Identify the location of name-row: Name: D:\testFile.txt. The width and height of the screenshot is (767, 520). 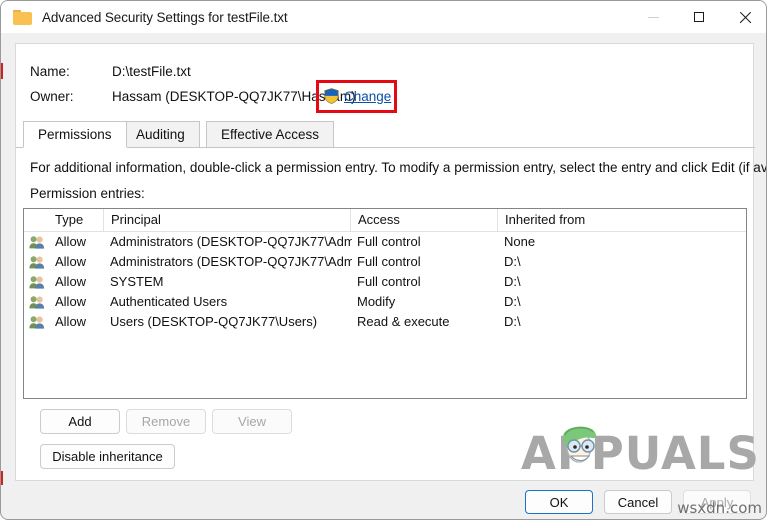
(384, 74).